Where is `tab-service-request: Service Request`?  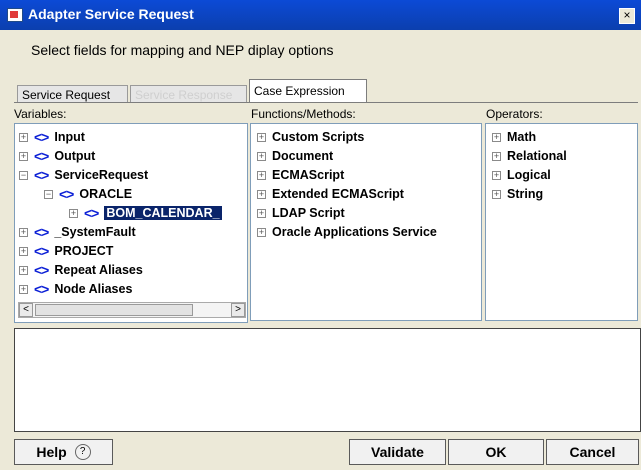
tab-service-request: Service Request is located at coordinates (72, 94).